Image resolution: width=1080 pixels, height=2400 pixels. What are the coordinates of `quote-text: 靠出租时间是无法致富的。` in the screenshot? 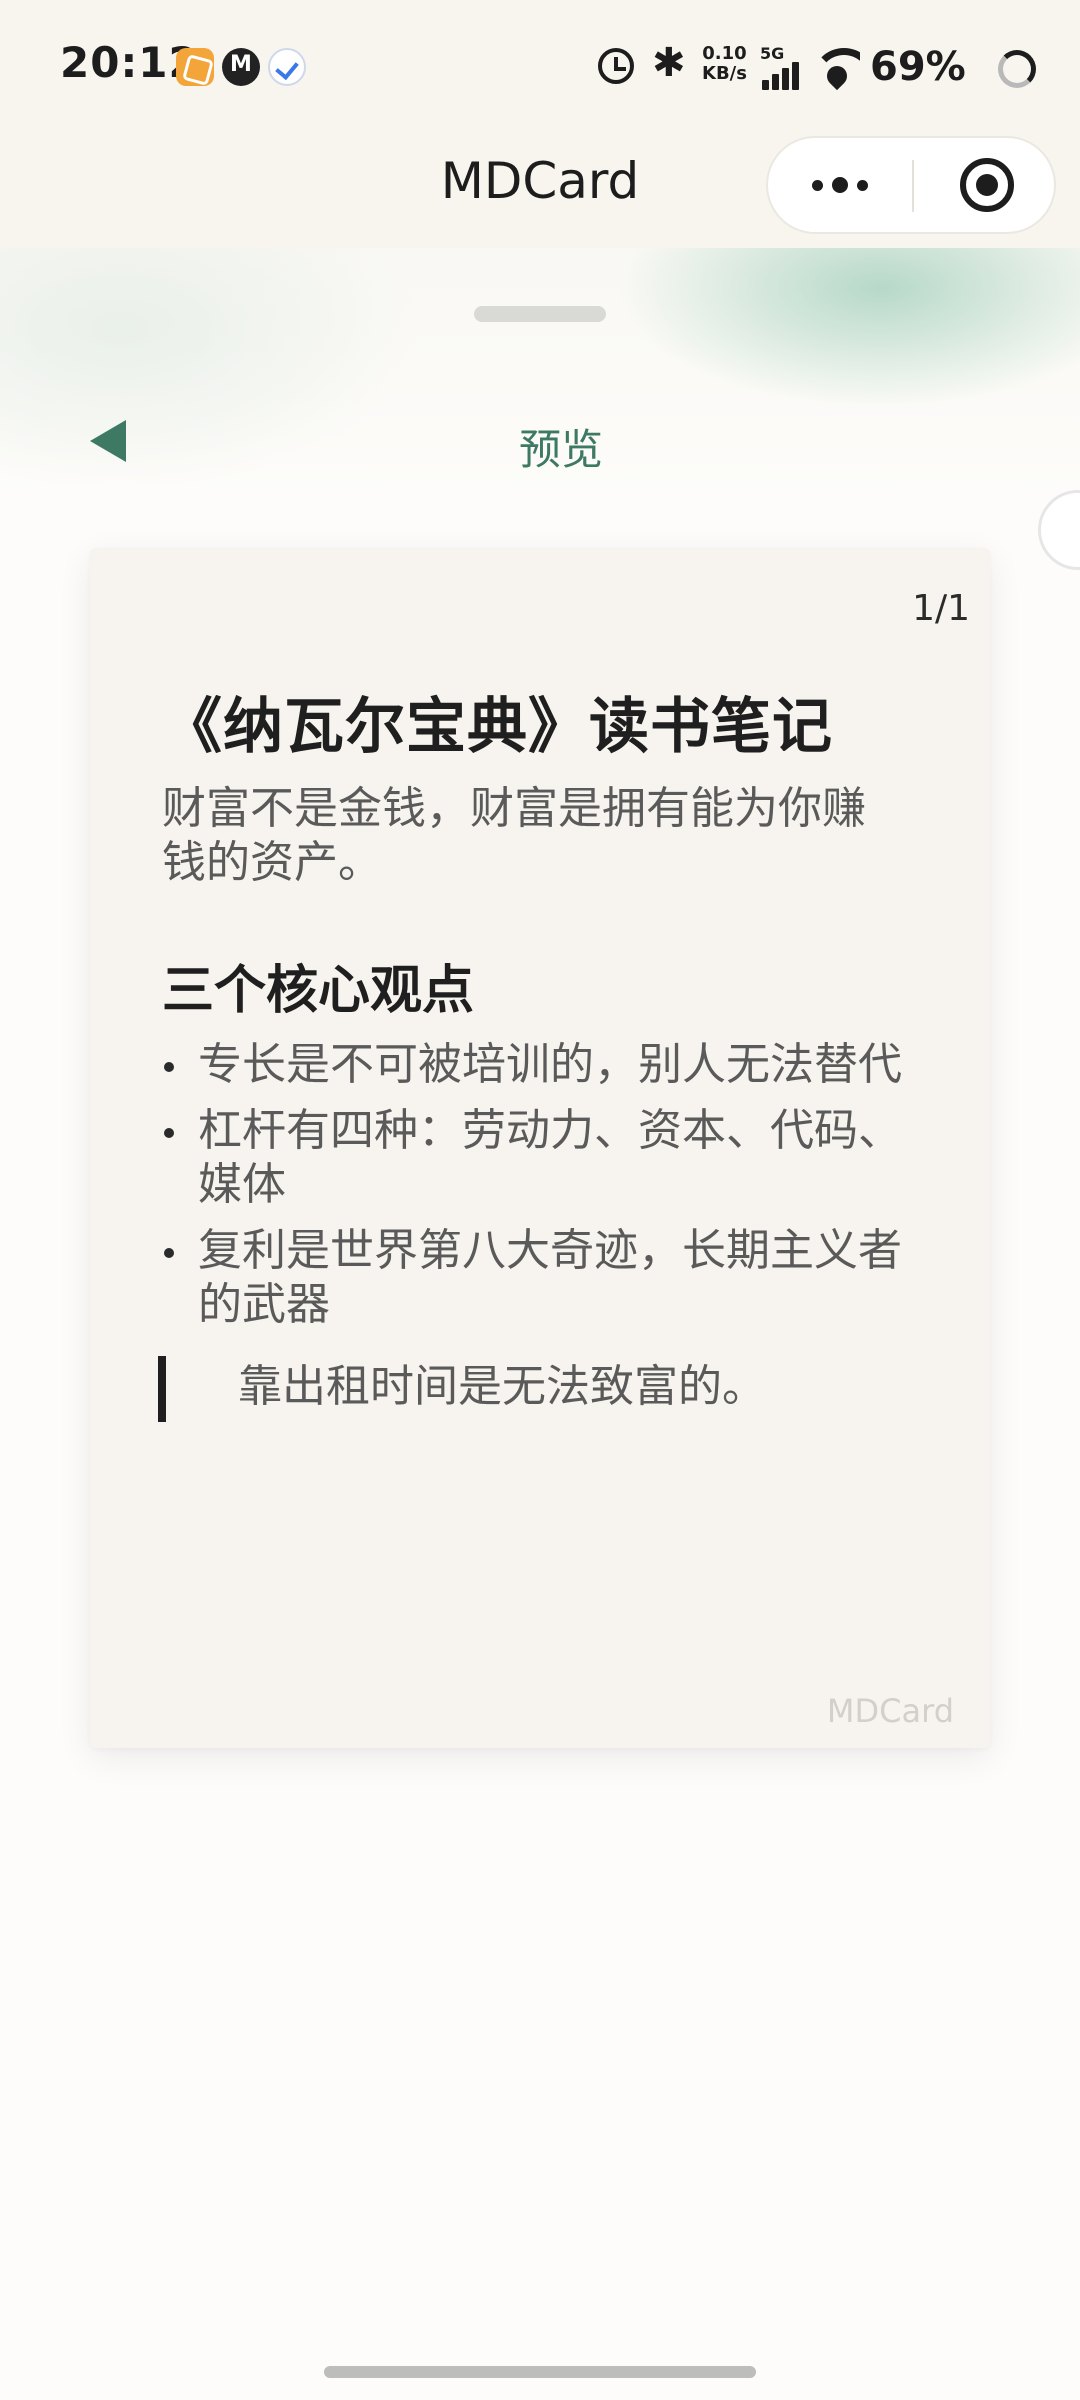 It's located at (502, 1386).